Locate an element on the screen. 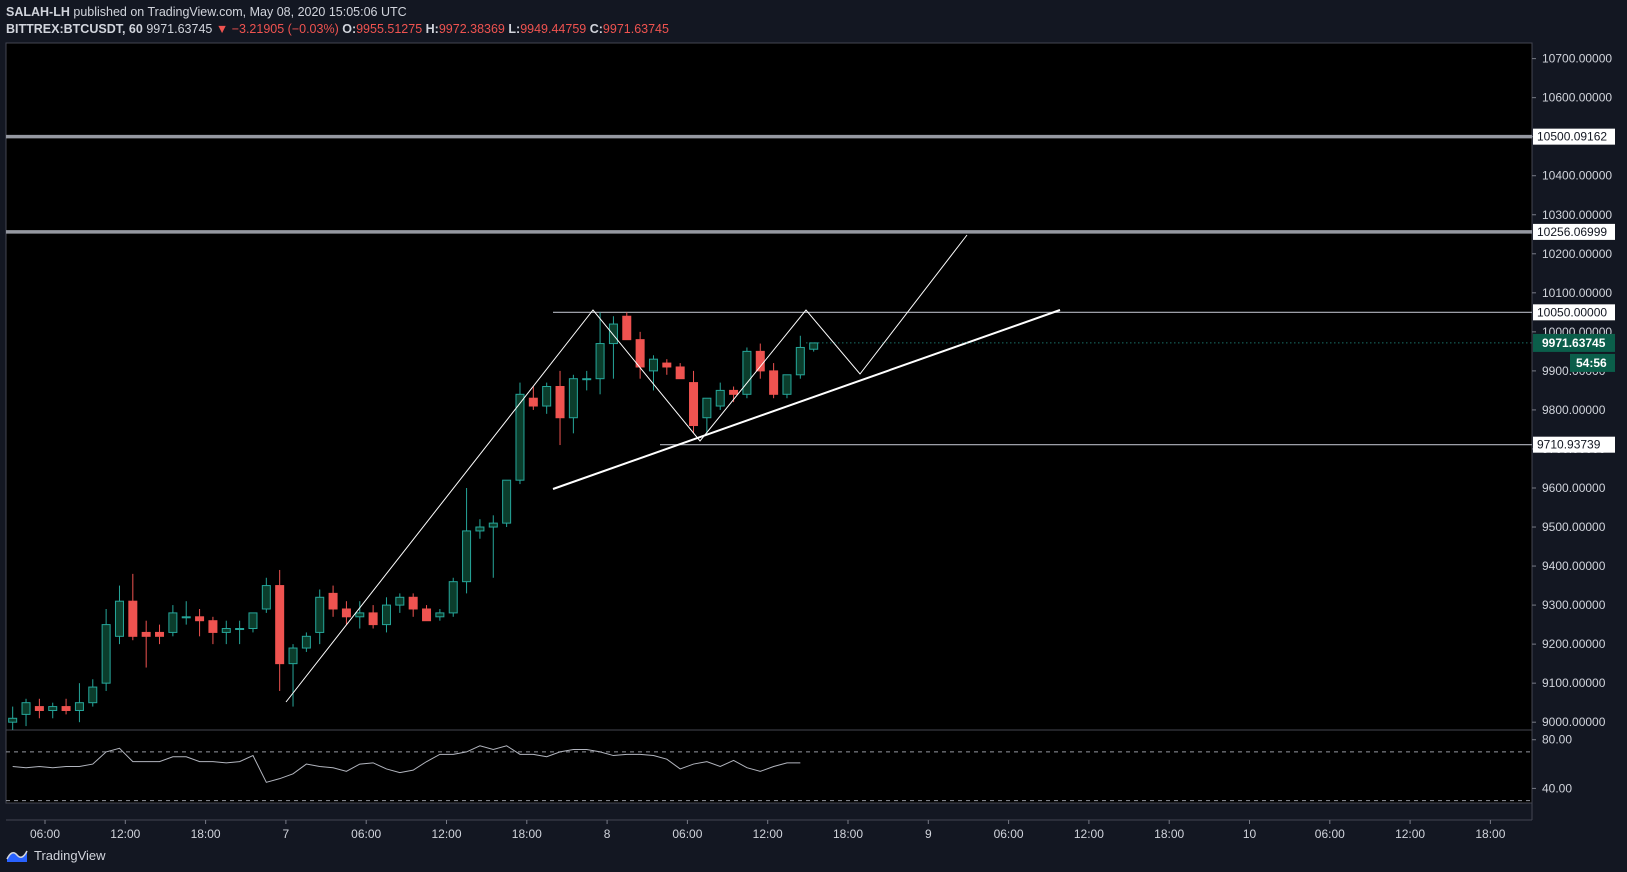 The width and height of the screenshot is (1627, 872). author-name: SALAH-LH is located at coordinates (38, 12).